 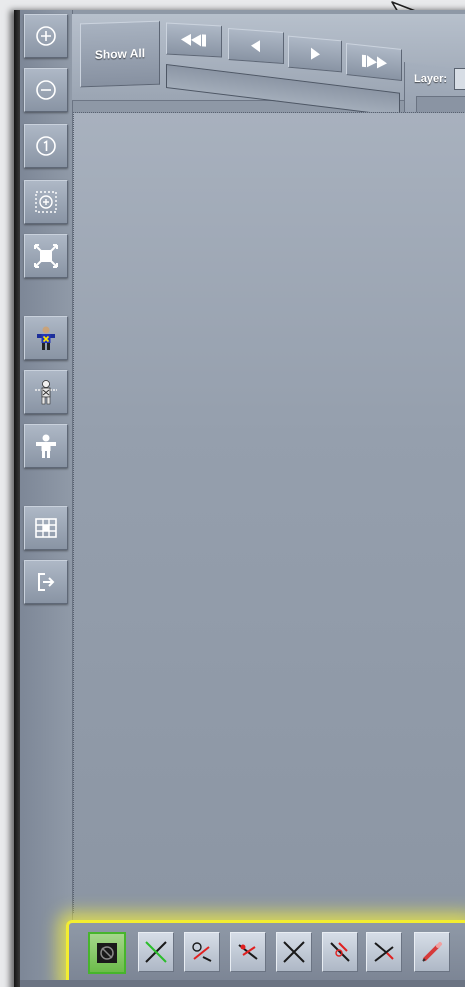 I want to click on bone-rotate-icon, so click(x=202, y=952).